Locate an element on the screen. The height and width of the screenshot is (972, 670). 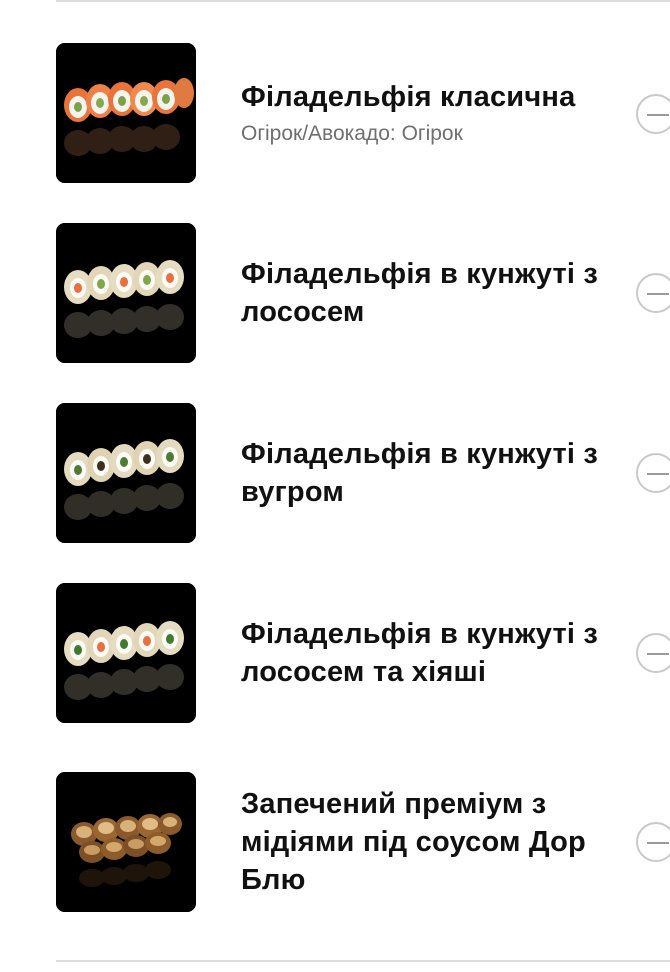
item-title: Філадельфія класична is located at coordinates (408, 97).